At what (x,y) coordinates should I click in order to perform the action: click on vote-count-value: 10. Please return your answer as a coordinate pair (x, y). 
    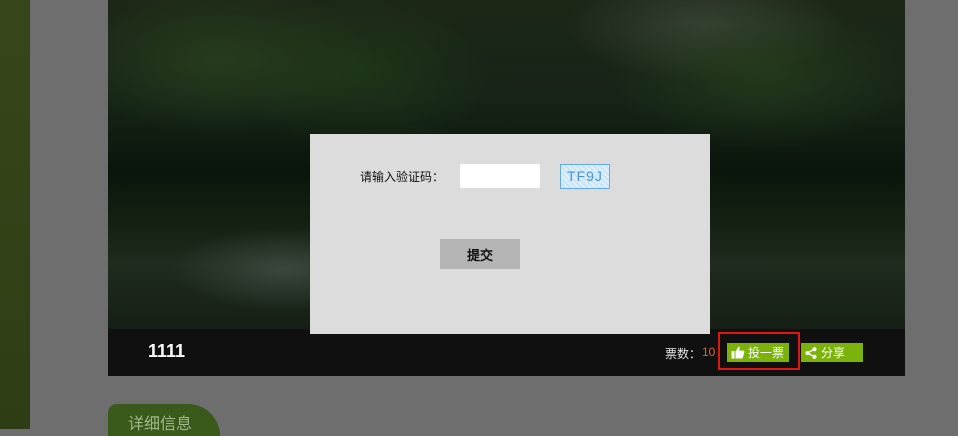
    Looking at the image, I should click on (709, 352).